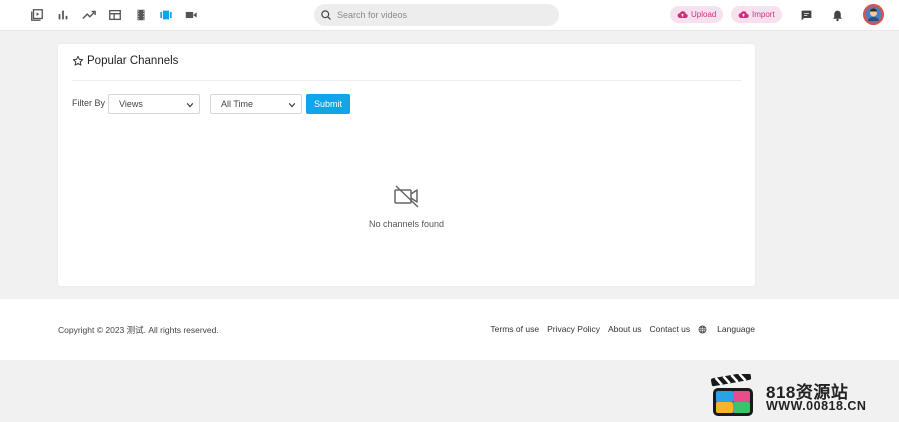  What do you see at coordinates (514, 329) in the screenshot?
I see `footer-link-terms: Terms of use` at bounding box center [514, 329].